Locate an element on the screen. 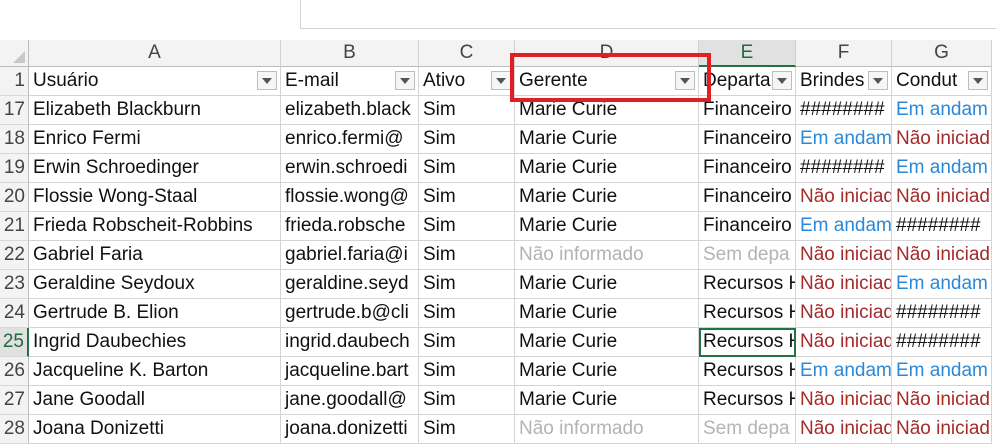  cell-g27: Não iniciad is located at coordinates (942, 400).